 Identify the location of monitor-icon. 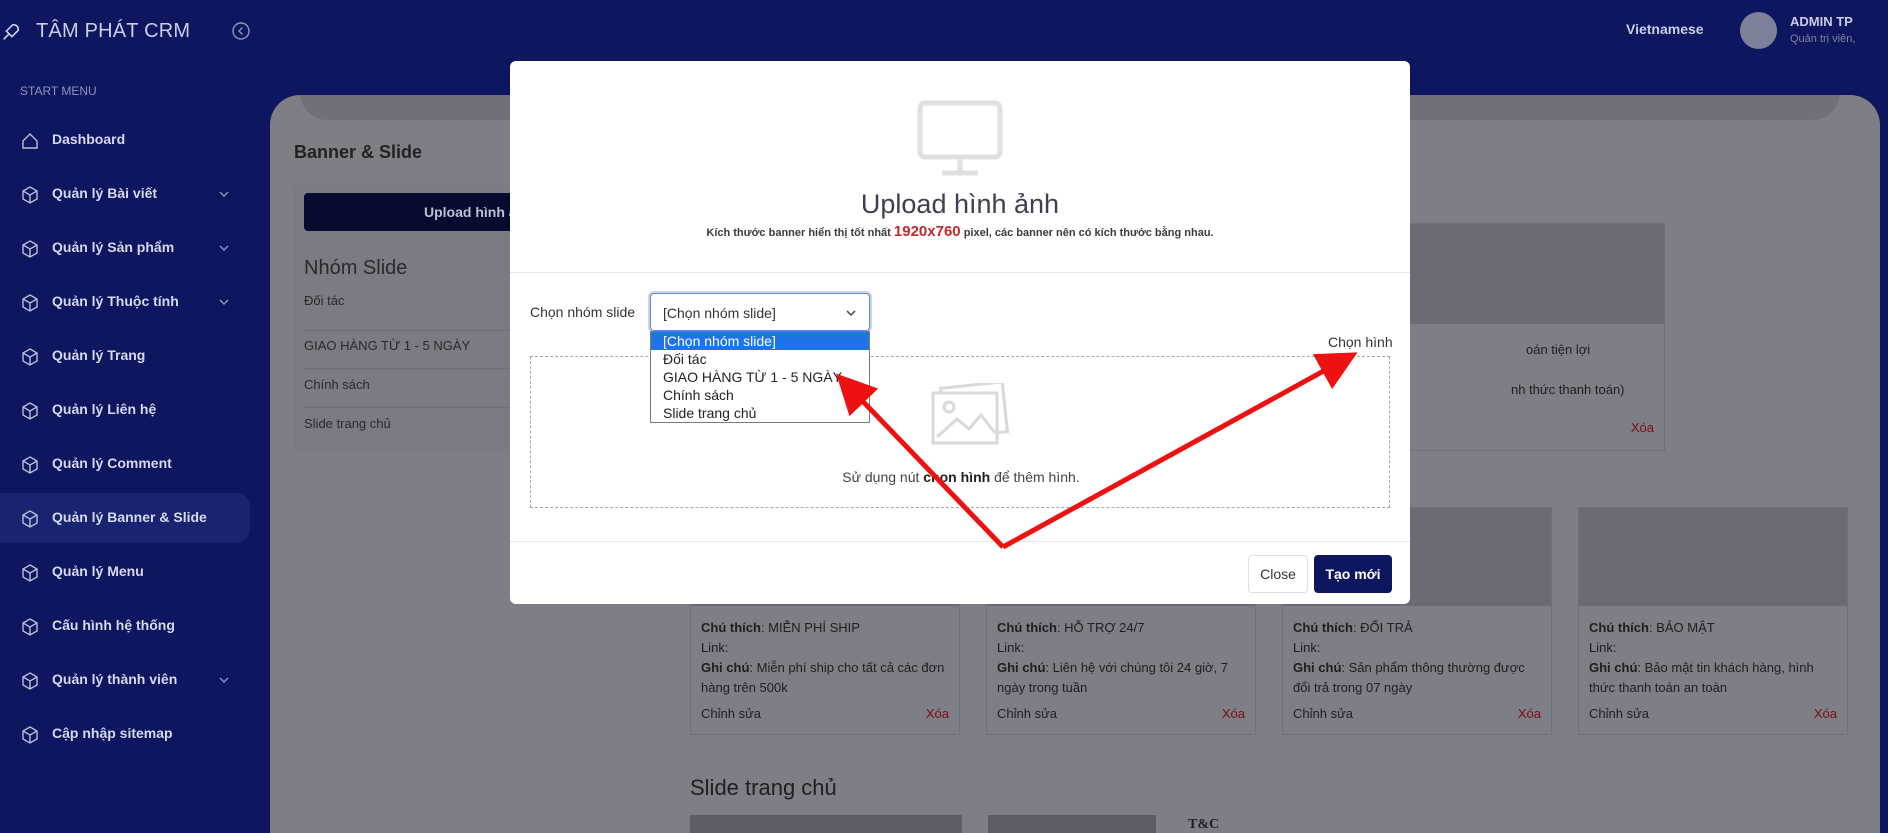
(960, 138).